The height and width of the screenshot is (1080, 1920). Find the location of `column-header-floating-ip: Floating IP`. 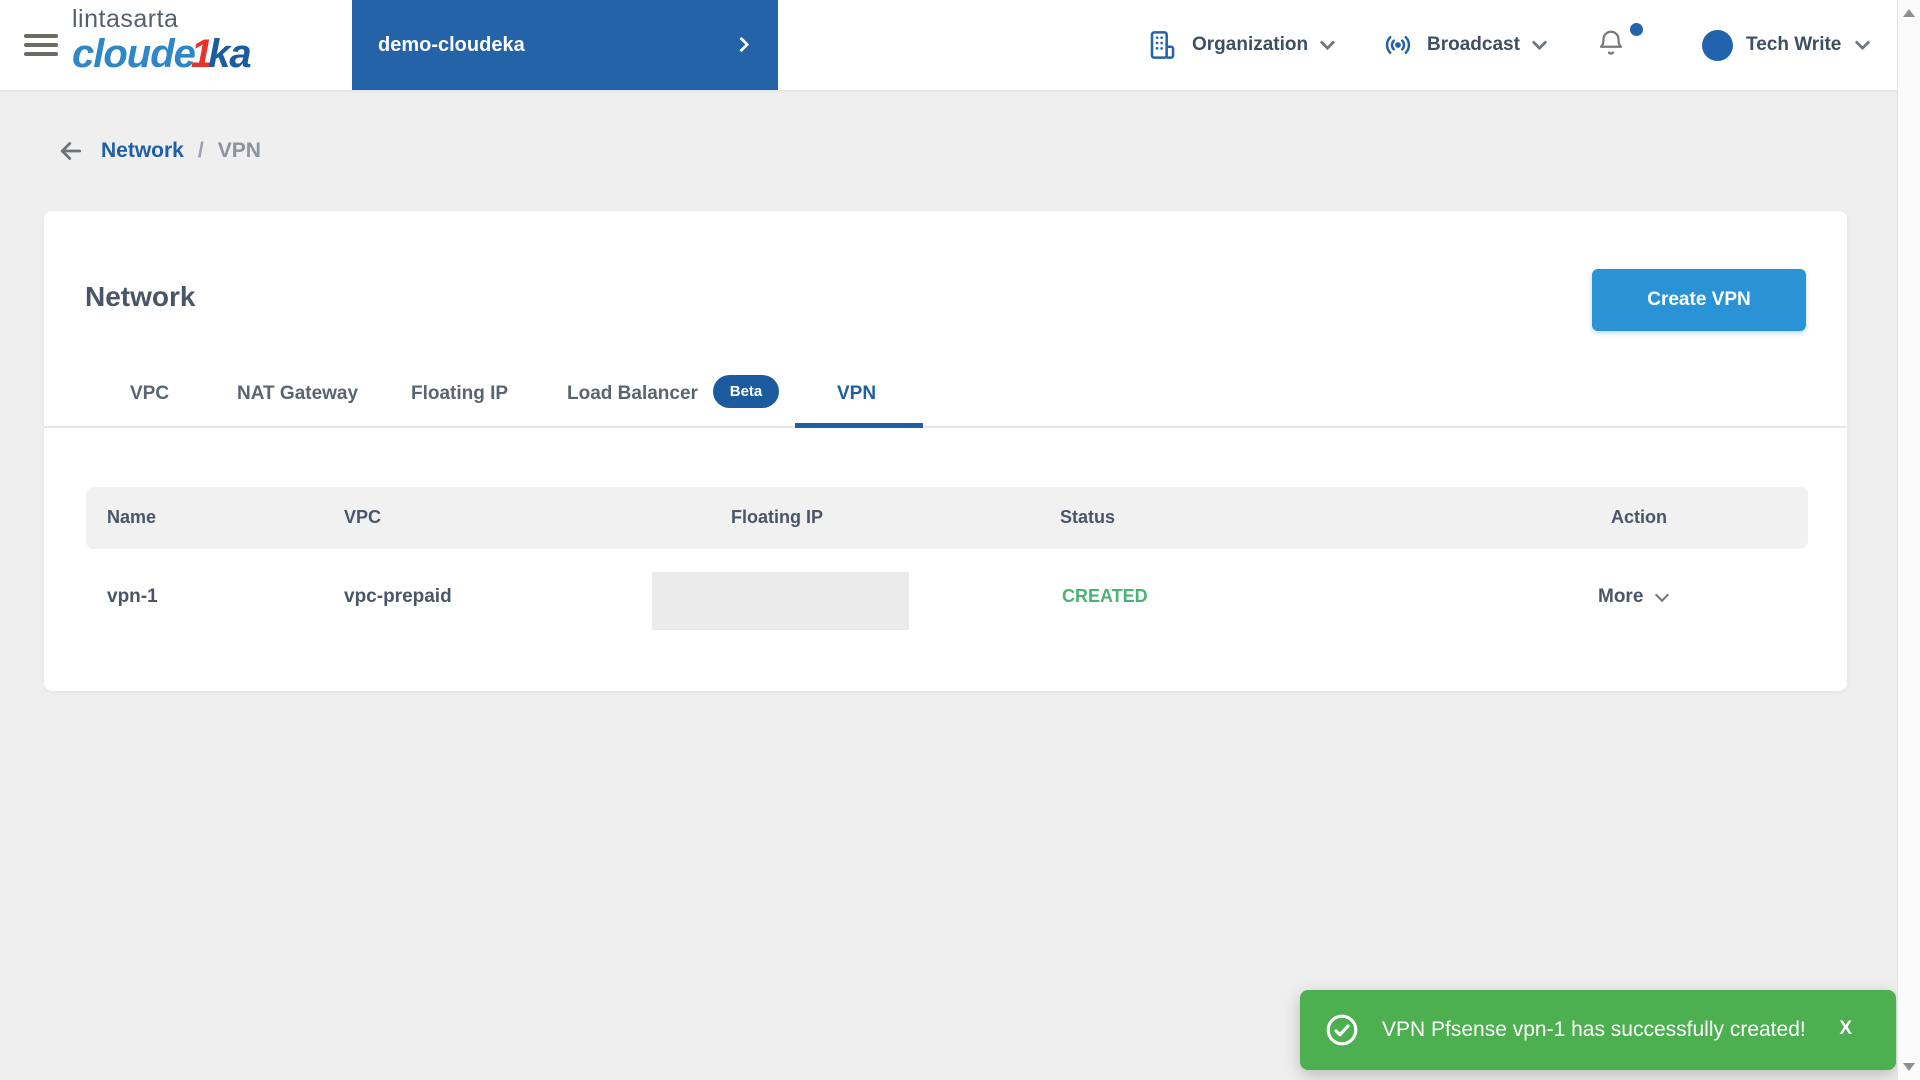

column-header-floating-ip: Floating IP is located at coordinates (777, 517).